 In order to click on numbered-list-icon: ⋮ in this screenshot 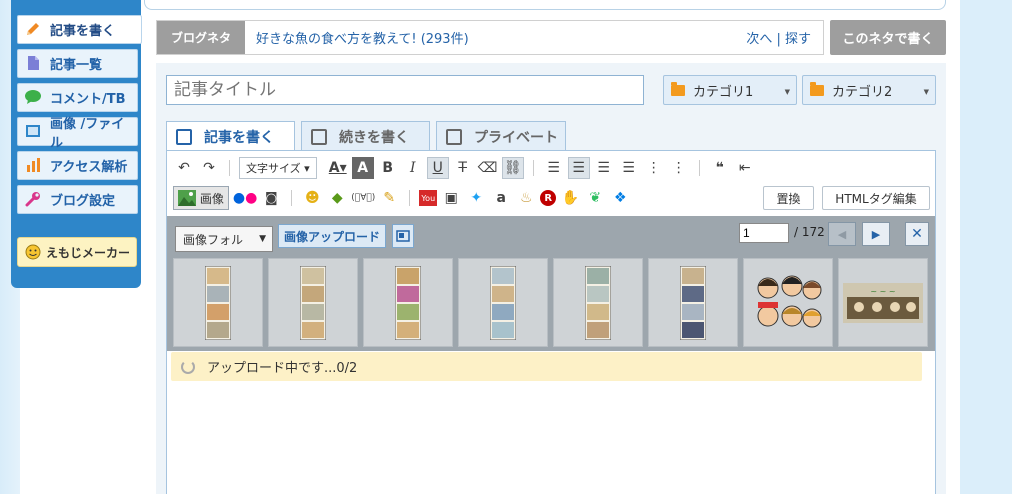, I will do `click(679, 168)`.